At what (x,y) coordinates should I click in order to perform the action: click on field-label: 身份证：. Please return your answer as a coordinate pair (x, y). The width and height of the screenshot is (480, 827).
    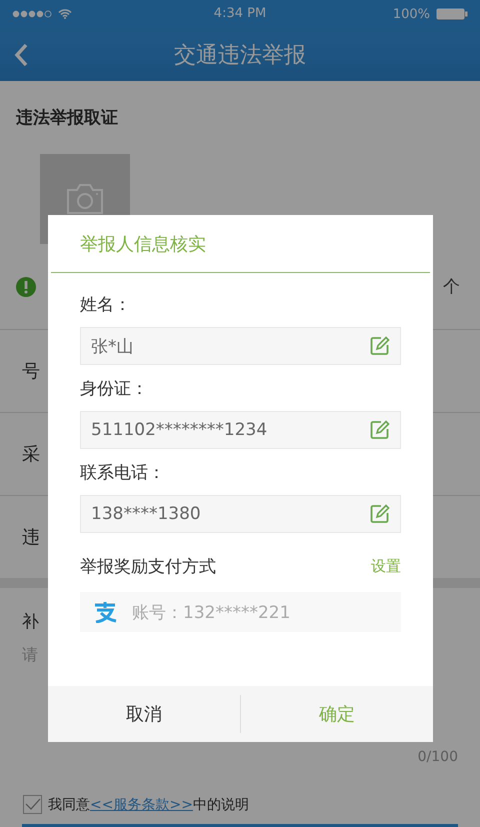
    Looking at the image, I should click on (114, 389).